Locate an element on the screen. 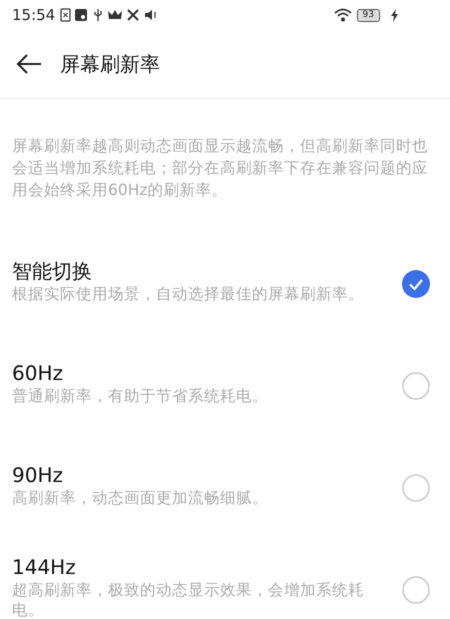 Image resolution: width=450 pixels, height=619 pixels. option-description: 普通刷新率，有助于节省系统耗电。 is located at coordinates (140, 396).